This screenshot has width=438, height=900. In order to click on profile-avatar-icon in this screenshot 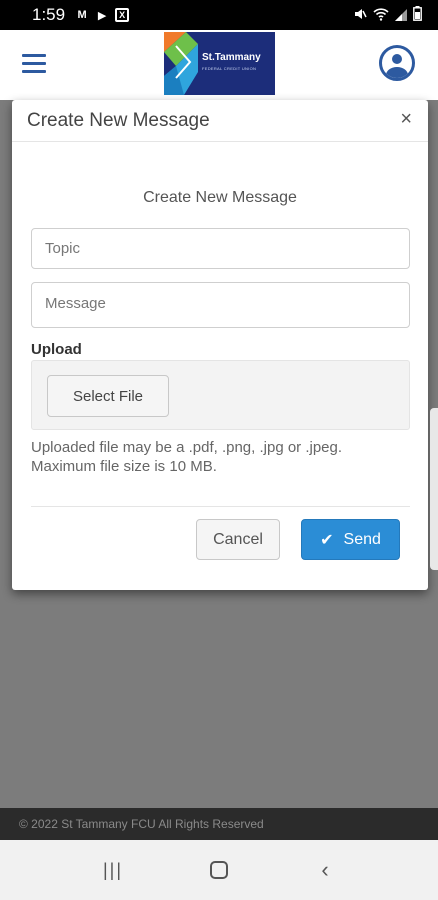, I will do `click(397, 63)`.